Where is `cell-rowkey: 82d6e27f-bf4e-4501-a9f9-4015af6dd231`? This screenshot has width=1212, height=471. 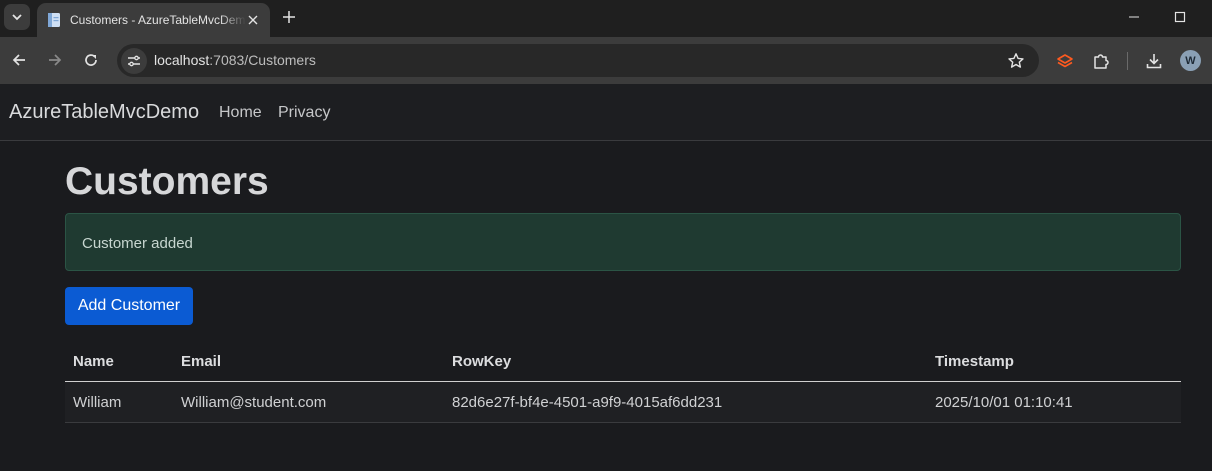
cell-rowkey: 82d6e27f-bf4e-4501-a9f9-4015af6dd231 is located at coordinates (587, 402).